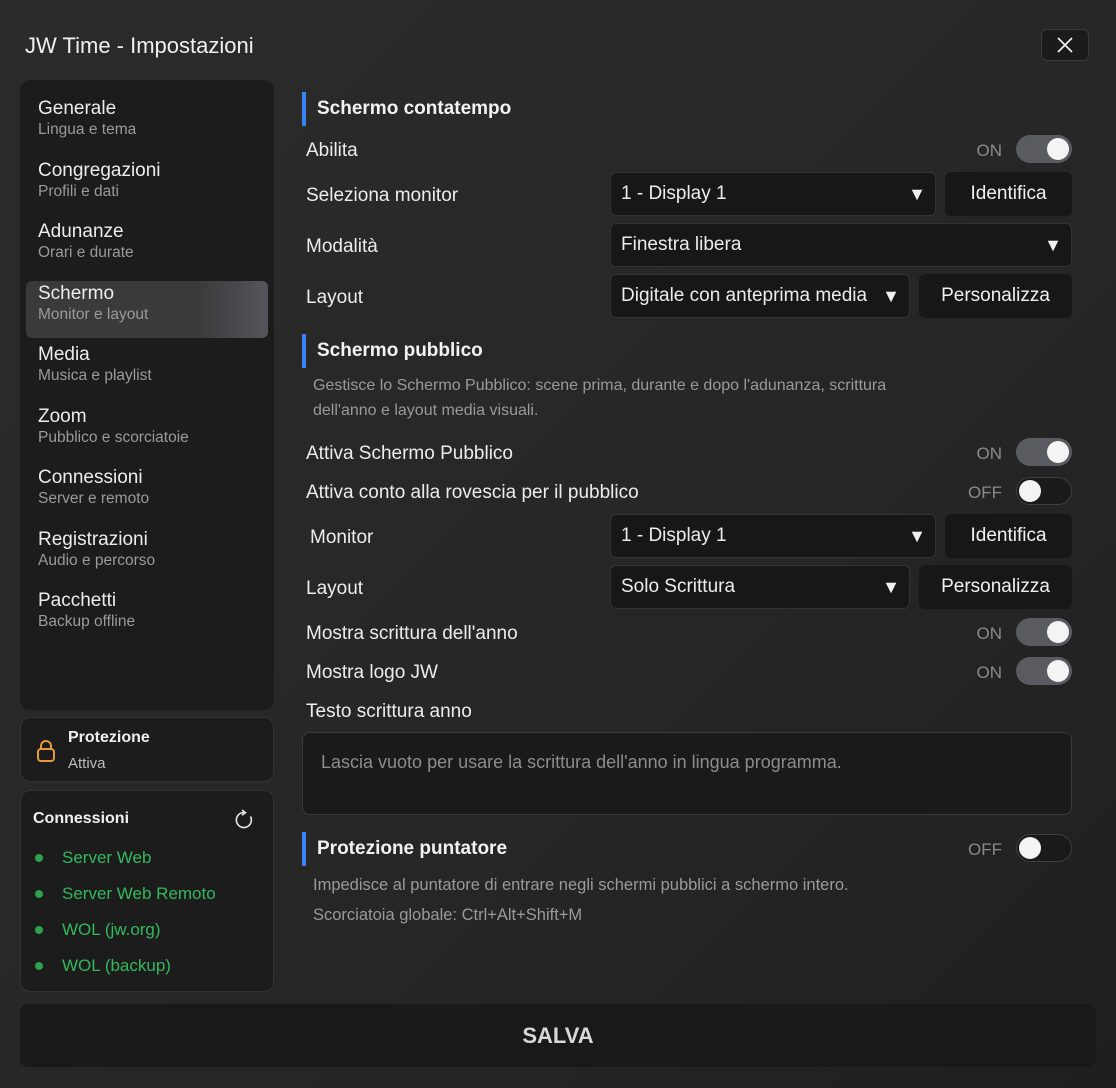  I want to click on section-public-screen: Schermo pubblico, so click(392, 351).